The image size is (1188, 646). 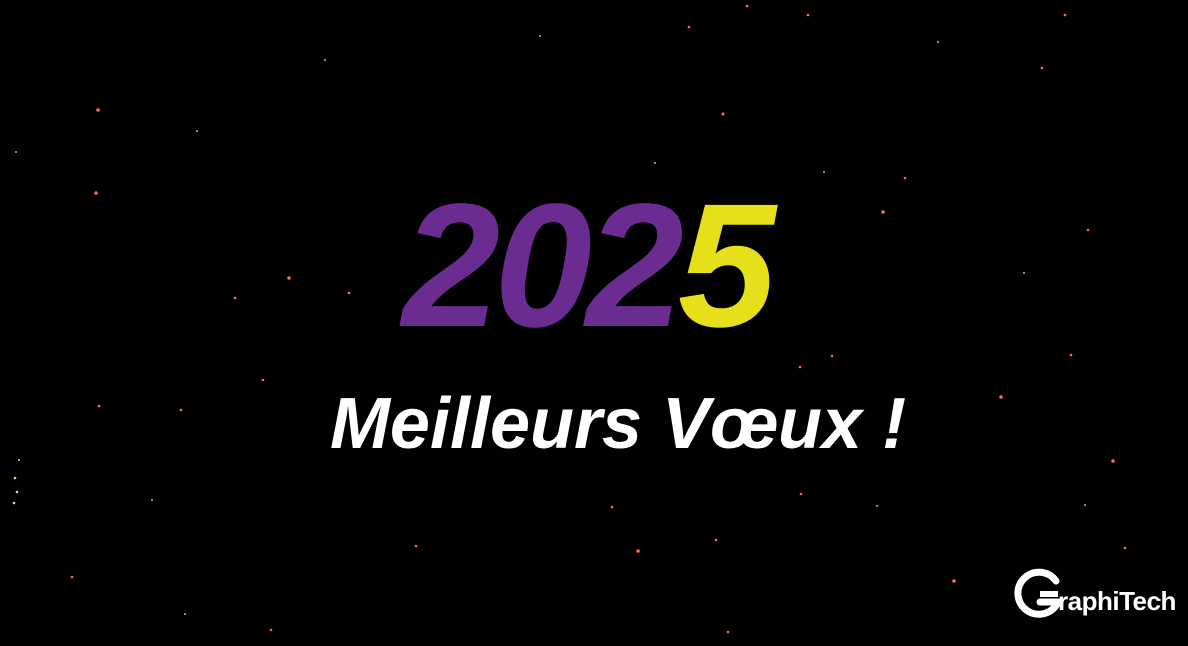 What do you see at coordinates (1117, 601) in the screenshot?
I see `logo-wordmark: raphiTech` at bounding box center [1117, 601].